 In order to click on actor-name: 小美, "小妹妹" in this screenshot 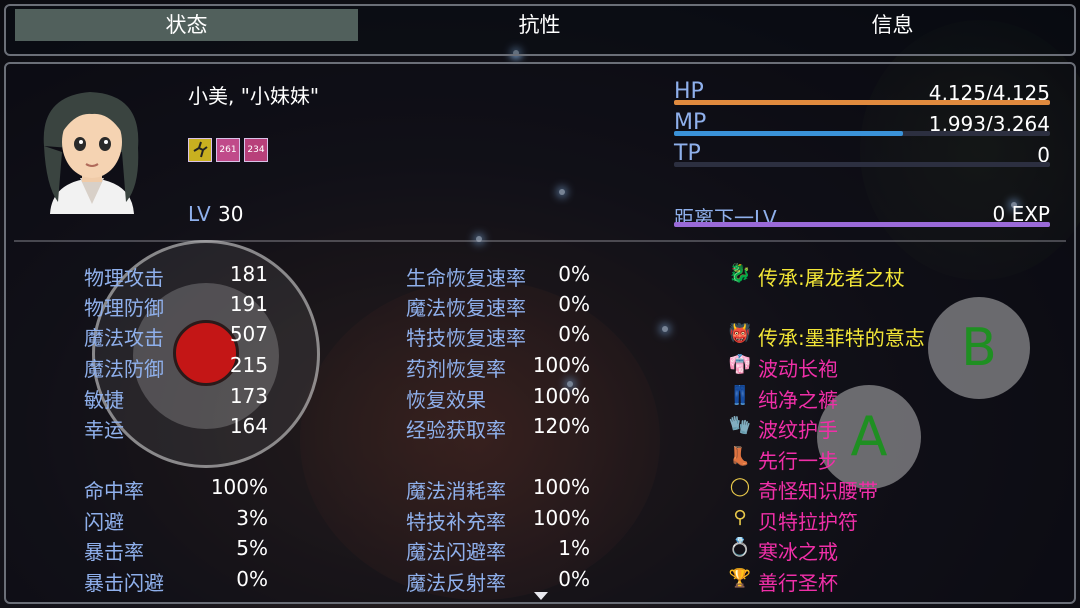, I will do `click(254, 96)`.